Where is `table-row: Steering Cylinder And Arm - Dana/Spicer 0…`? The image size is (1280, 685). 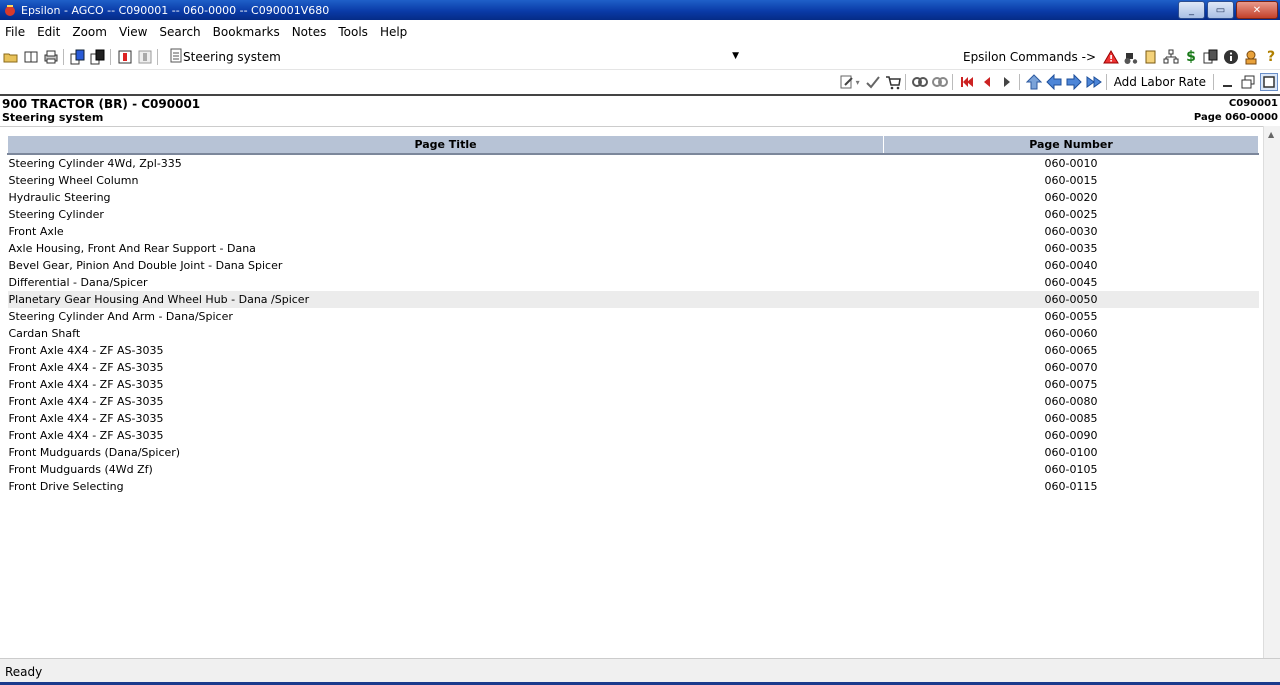
table-row: Steering Cylinder And Arm - Dana/Spicer 0… is located at coordinates (633, 316).